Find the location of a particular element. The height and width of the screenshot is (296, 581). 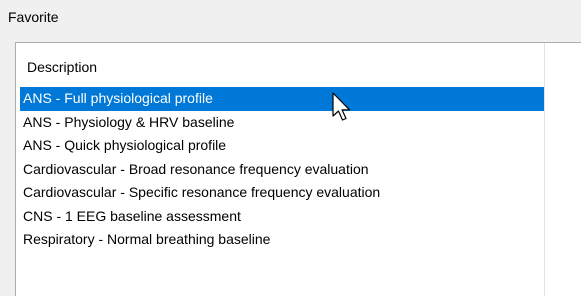

description-column-header: Description is located at coordinates (62, 67).